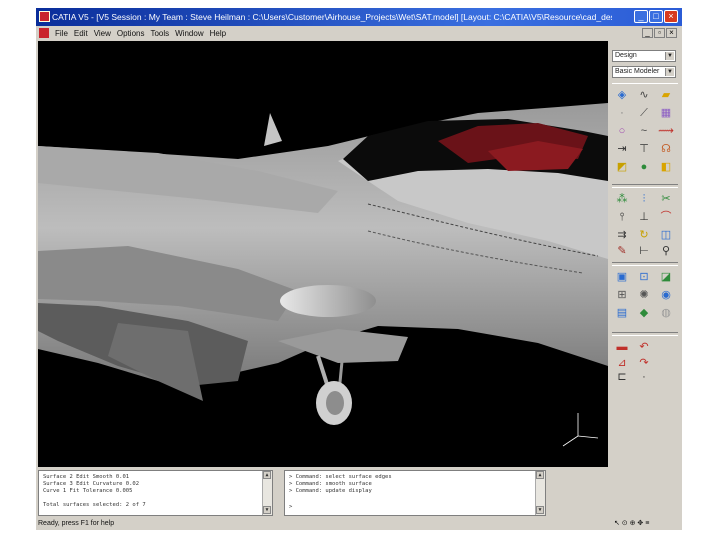 The image size is (720, 540). What do you see at coordinates (622, 235) in the screenshot?
I see `translate-icon: ⇉` at bounding box center [622, 235].